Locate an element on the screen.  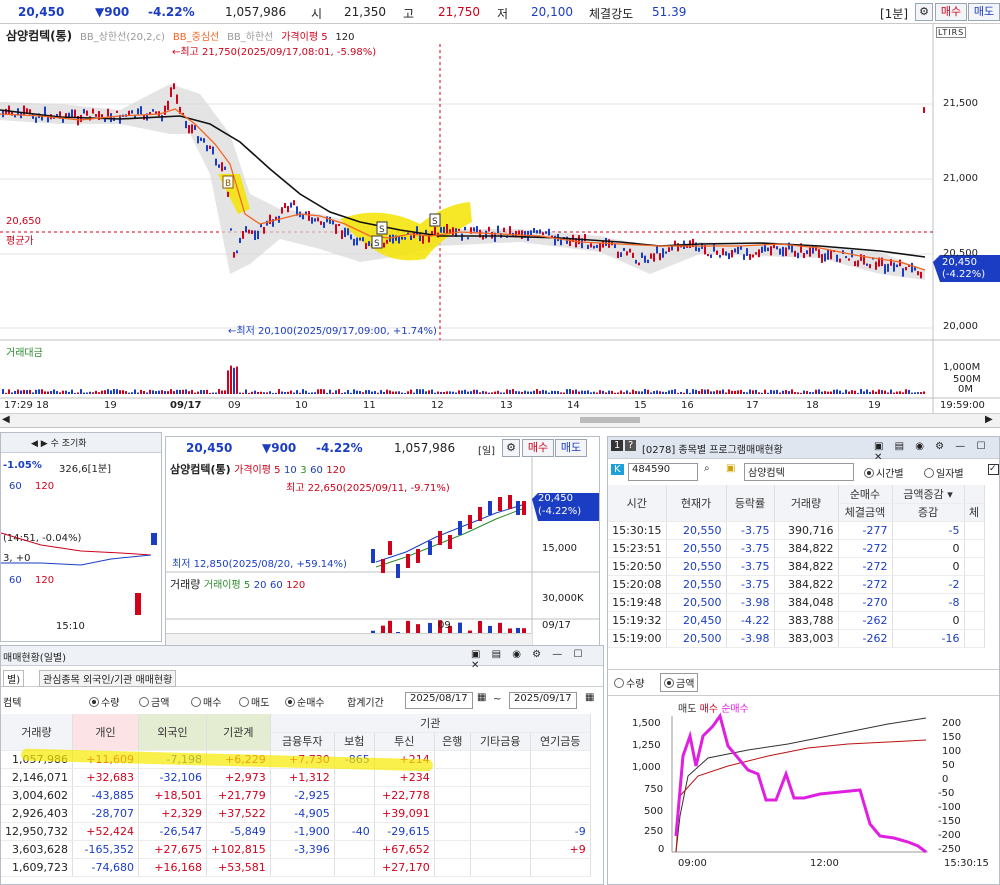
daily-settings-gear-icon: ⚙ is located at coordinates (511, 448).